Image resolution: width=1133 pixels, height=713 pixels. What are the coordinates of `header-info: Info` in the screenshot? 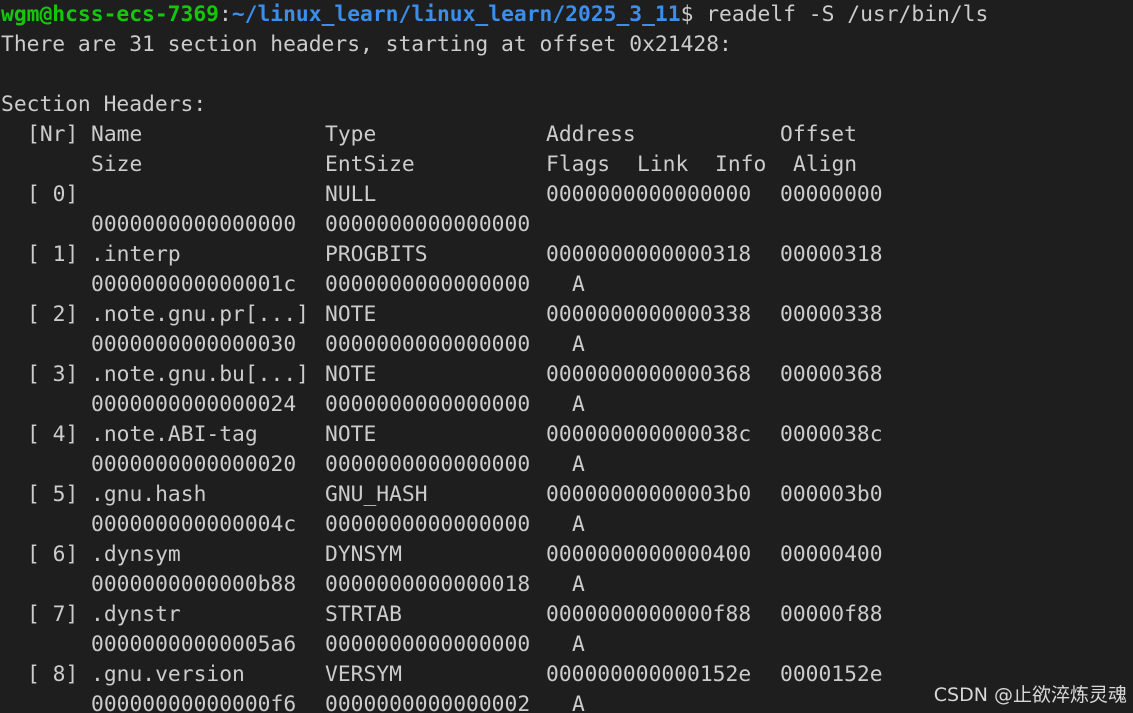 It's located at (741, 164).